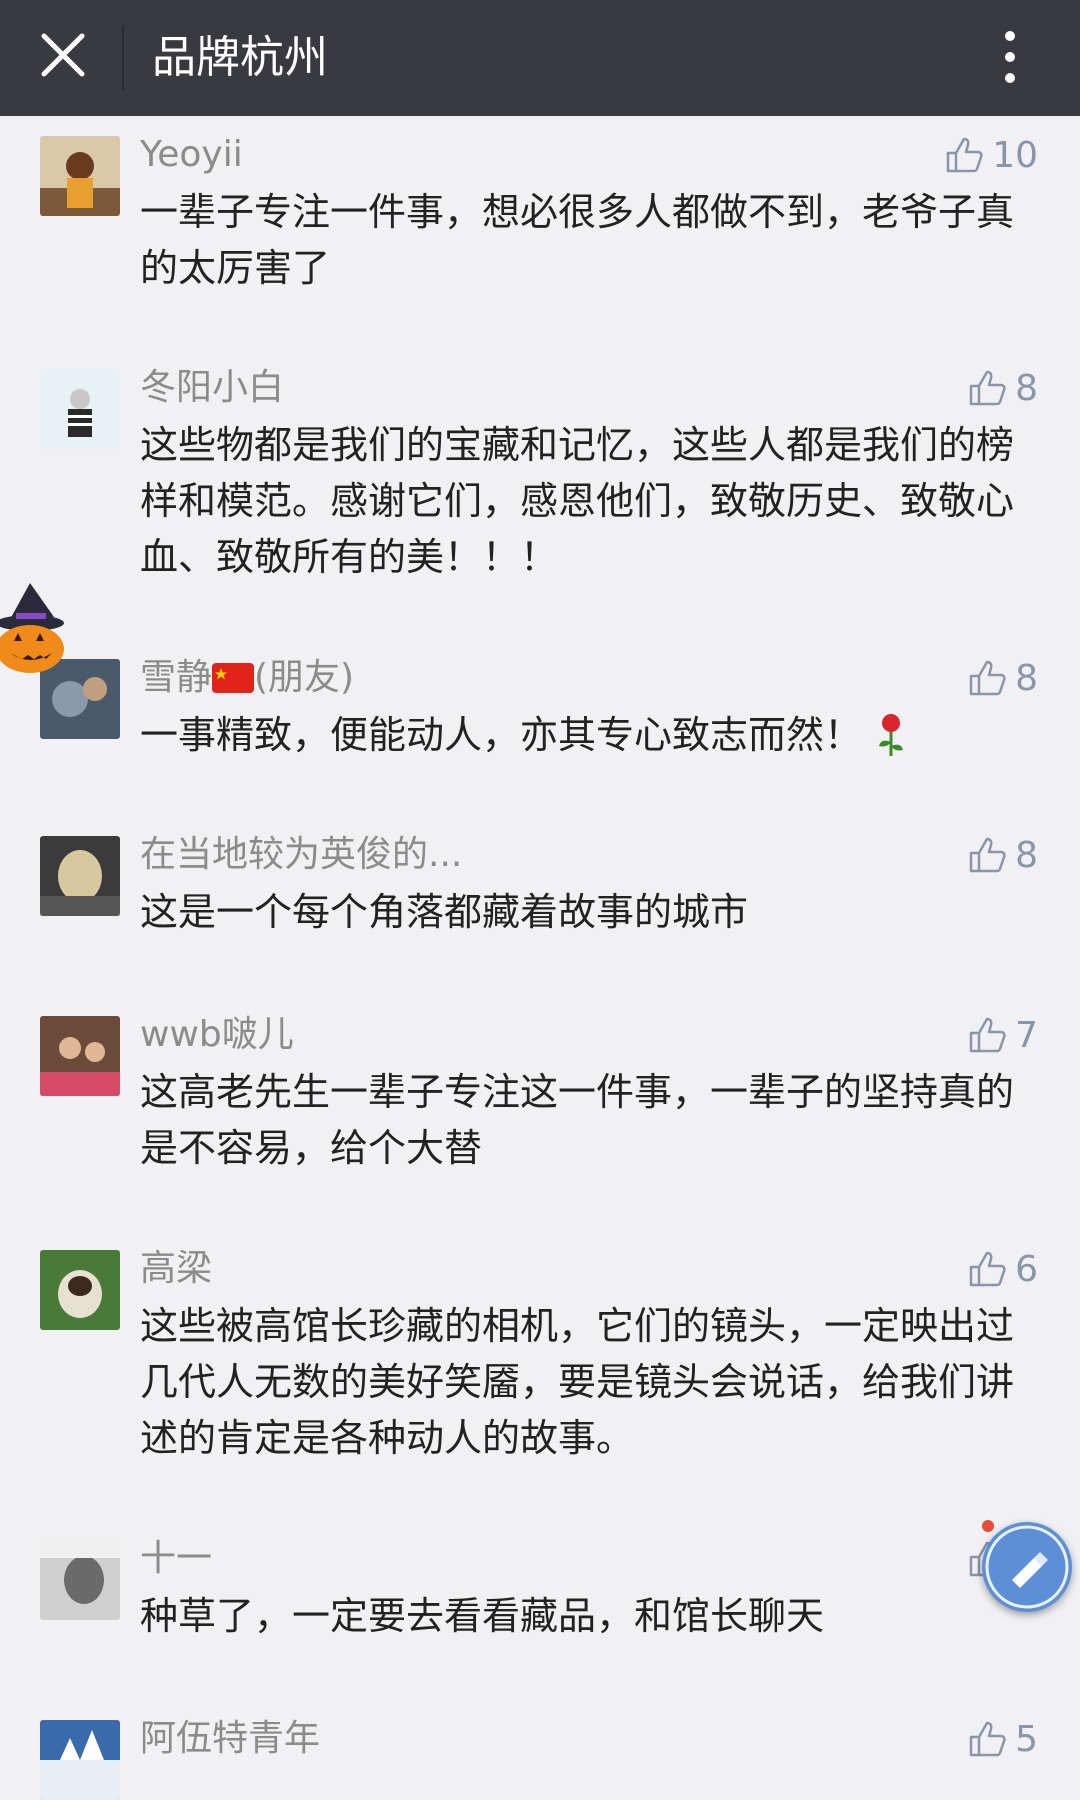  What do you see at coordinates (1026, 1035) in the screenshot?
I see `like-count: 7` at bounding box center [1026, 1035].